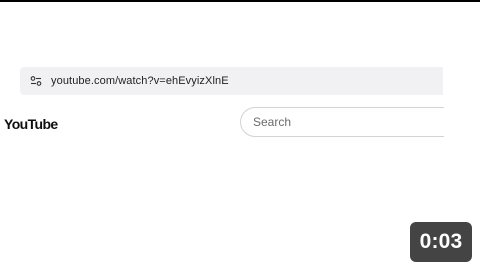 The width and height of the screenshot is (480, 270). Describe the element at coordinates (36, 81) in the screenshot. I see `tune-icon` at that location.